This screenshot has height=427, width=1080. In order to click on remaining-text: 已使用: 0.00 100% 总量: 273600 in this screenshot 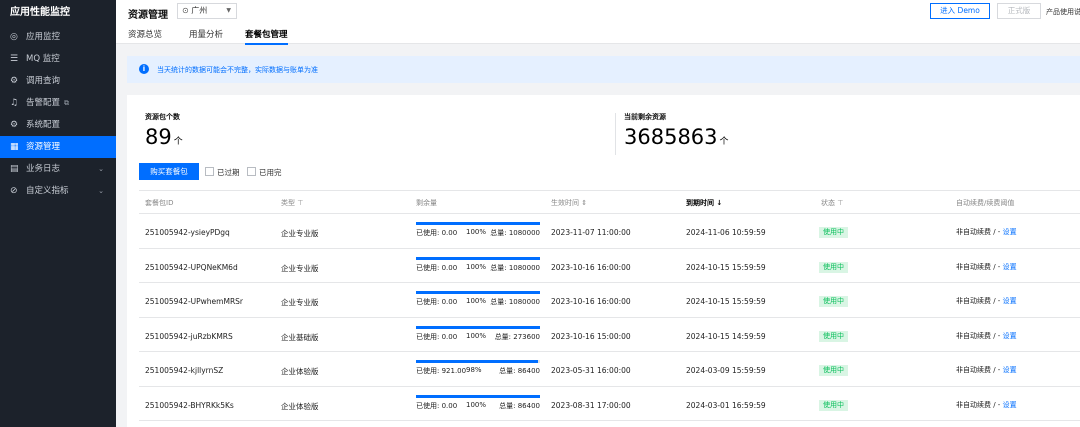, I will do `click(478, 337)`.